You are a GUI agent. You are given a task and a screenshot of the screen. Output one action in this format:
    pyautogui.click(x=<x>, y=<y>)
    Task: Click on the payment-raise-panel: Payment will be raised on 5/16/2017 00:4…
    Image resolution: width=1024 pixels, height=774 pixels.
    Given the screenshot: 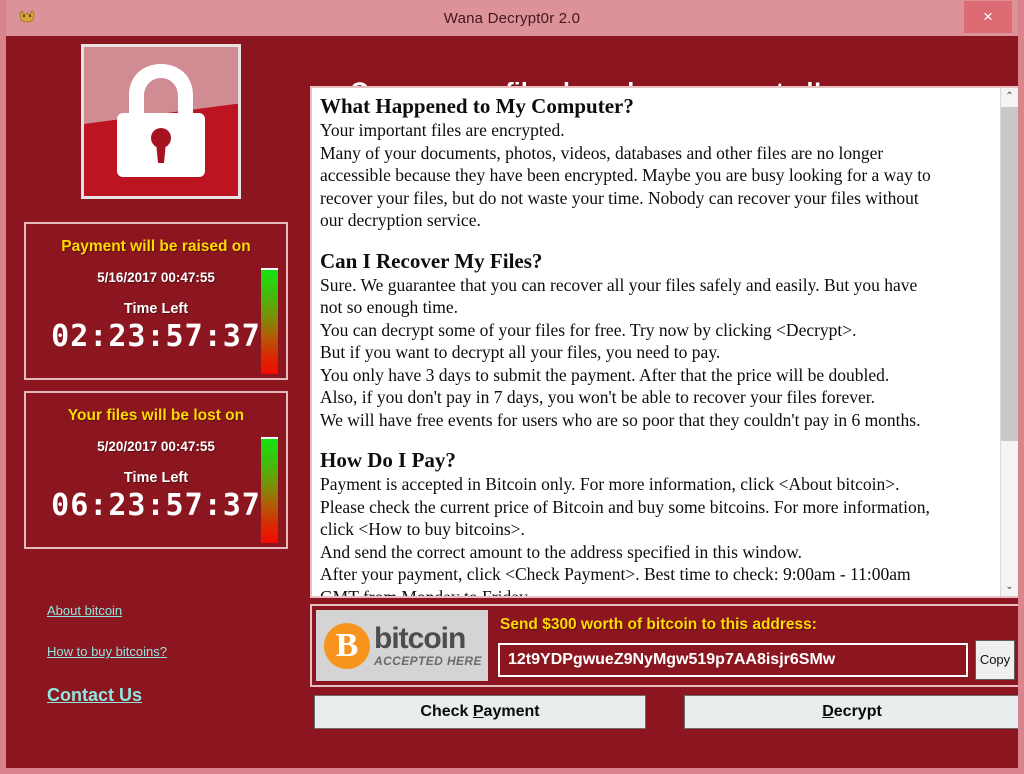 What is the action you would take?
    pyautogui.click(x=156, y=301)
    